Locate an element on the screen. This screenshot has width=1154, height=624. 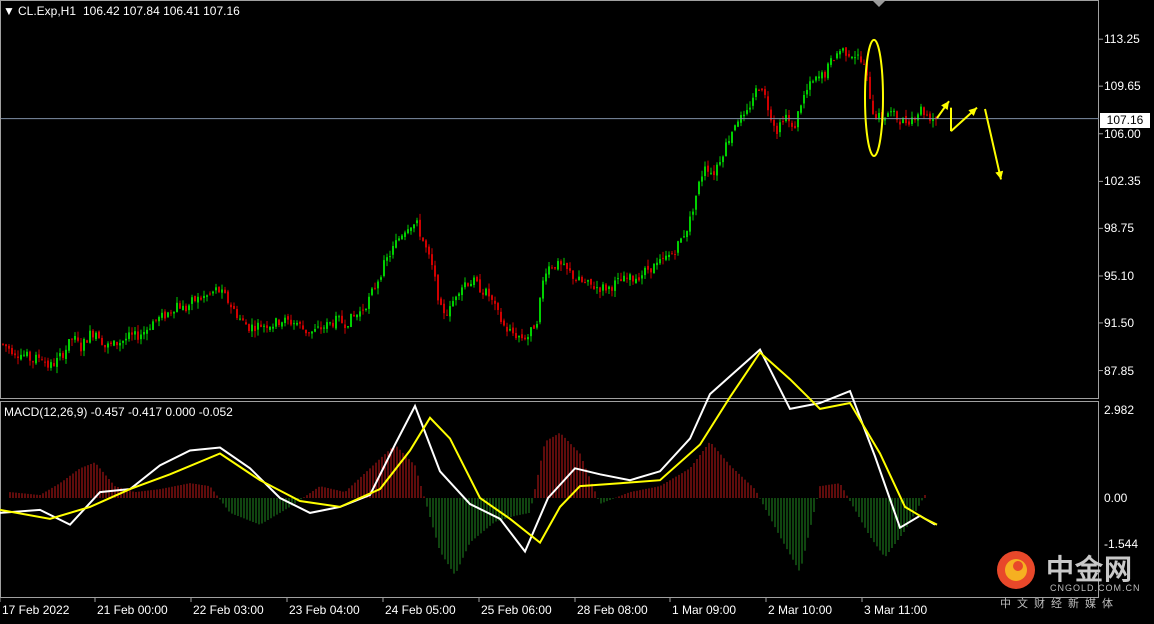
time-axis-label: 3 Mar 11:00 is located at coordinates (896, 610).